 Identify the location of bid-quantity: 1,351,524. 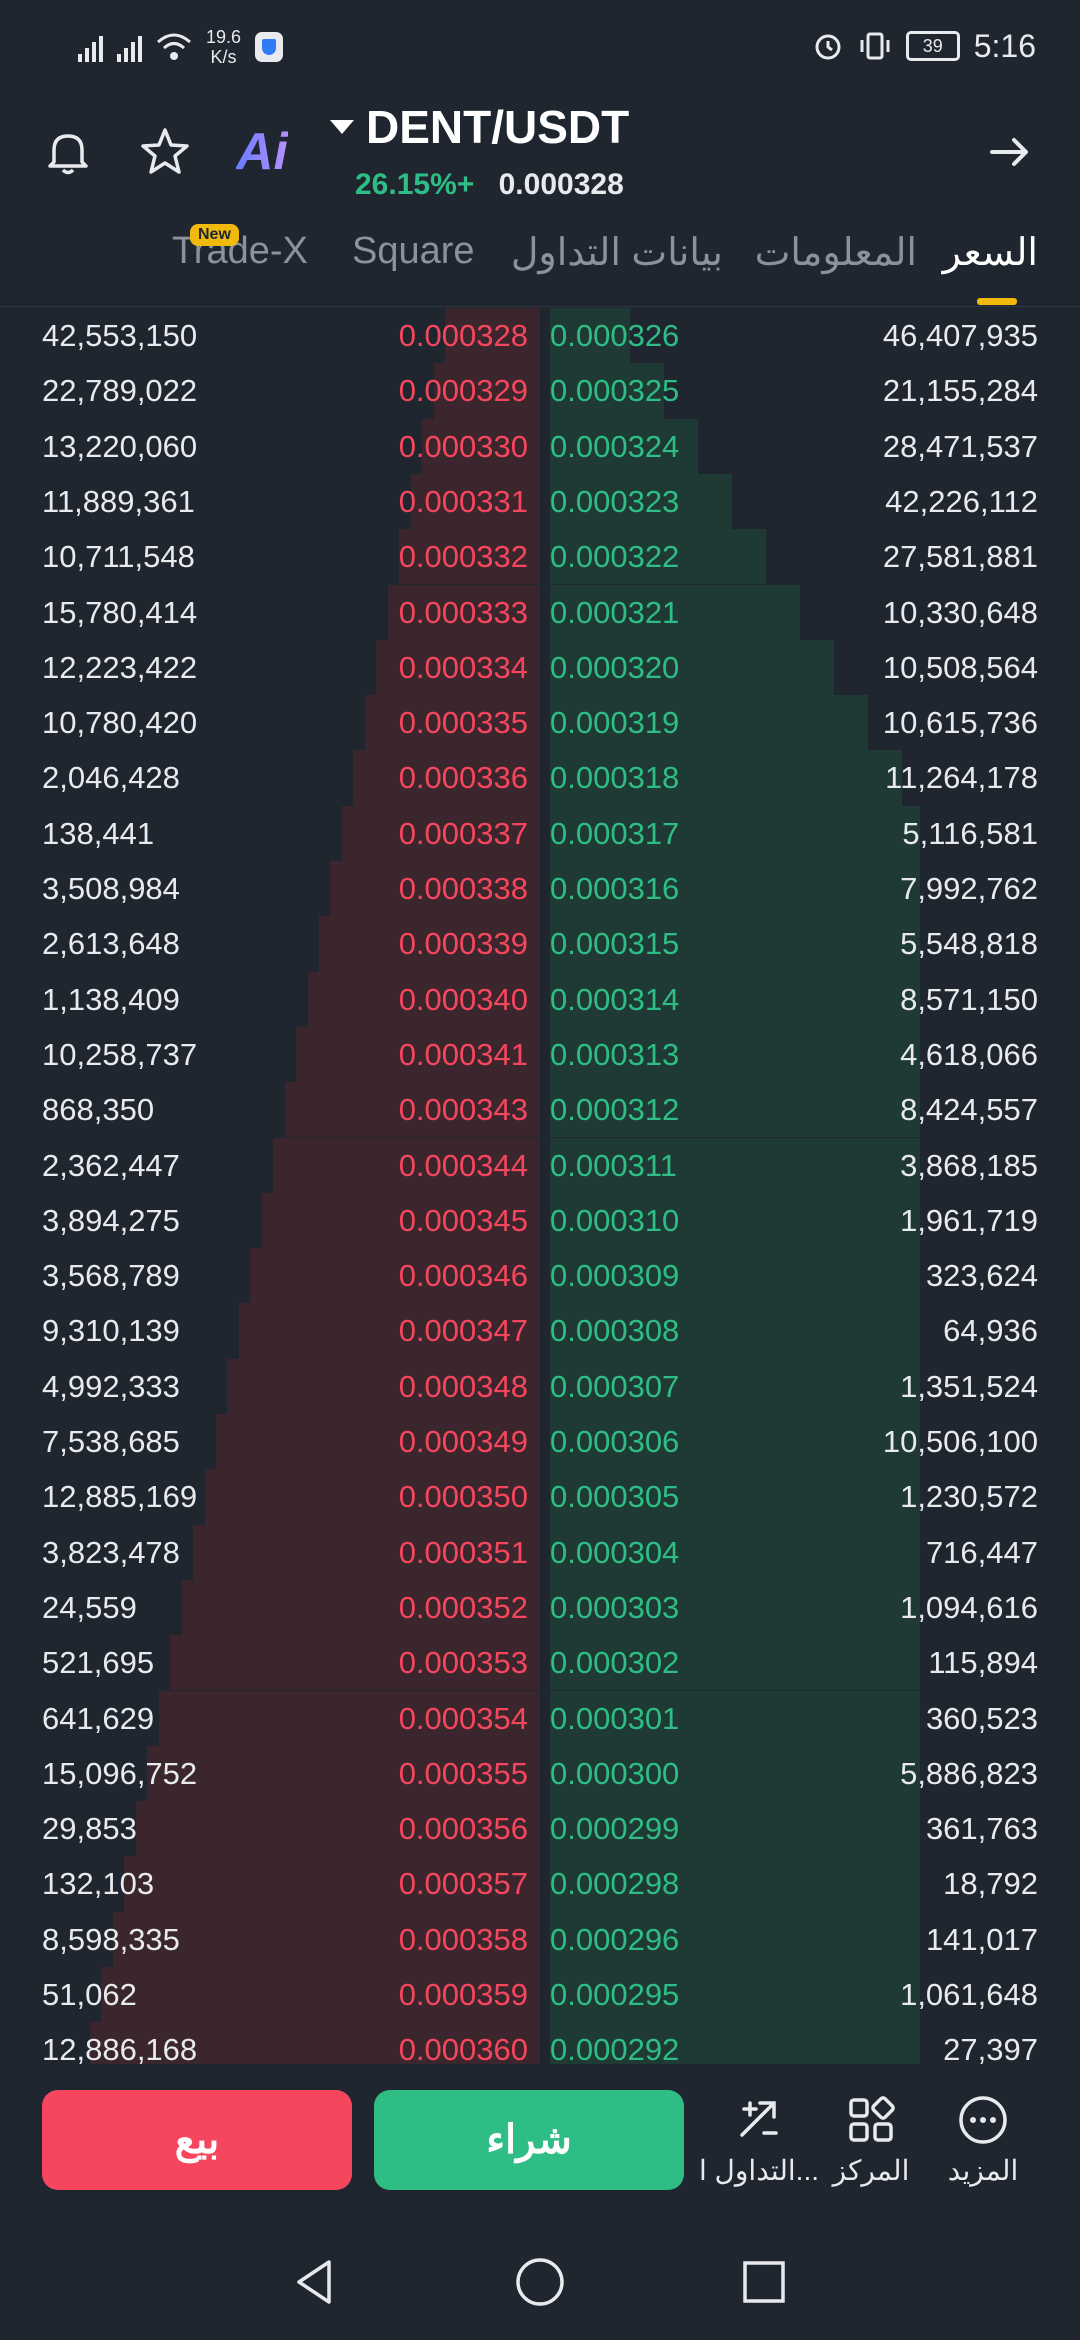
(969, 1386).